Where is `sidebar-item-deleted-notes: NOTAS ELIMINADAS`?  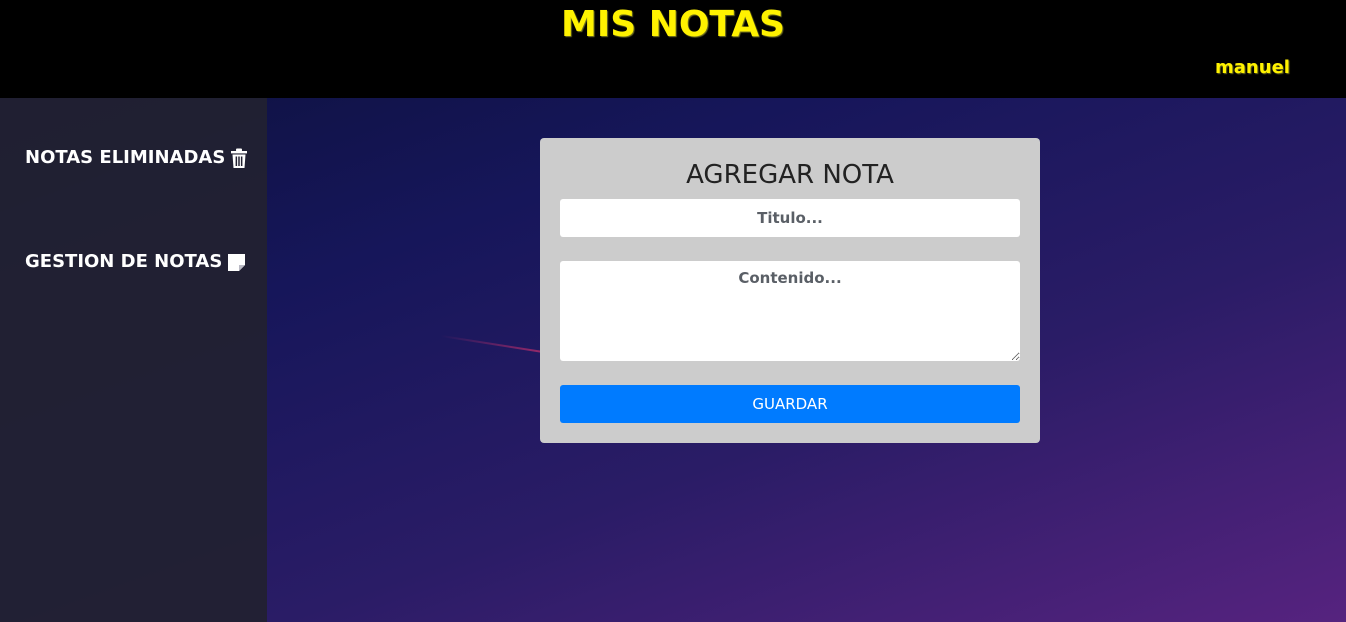
sidebar-item-deleted-notes: NOTAS ELIMINADAS is located at coordinates (137, 158).